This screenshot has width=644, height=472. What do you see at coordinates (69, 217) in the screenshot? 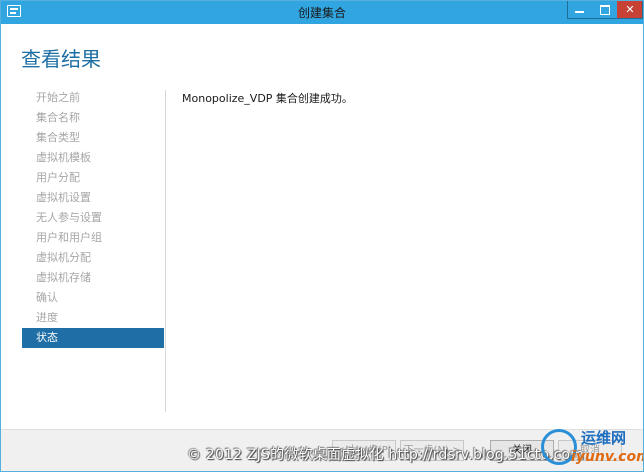
I see `step-unattended-settings: 无人参与设置` at bounding box center [69, 217].